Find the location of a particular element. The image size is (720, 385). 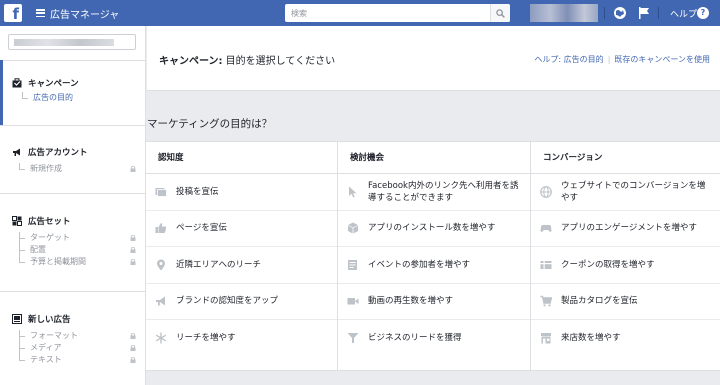

sidebar-item-label: テキスト is located at coordinates (46, 359).